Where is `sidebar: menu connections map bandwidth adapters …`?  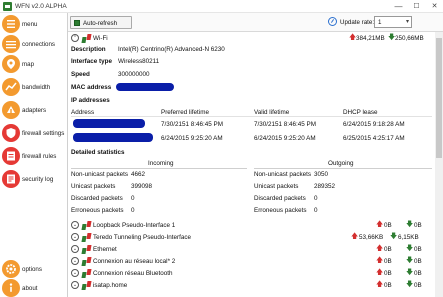 sidebar: menu connections map bandwidth adapters … is located at coordinates (34, 155).